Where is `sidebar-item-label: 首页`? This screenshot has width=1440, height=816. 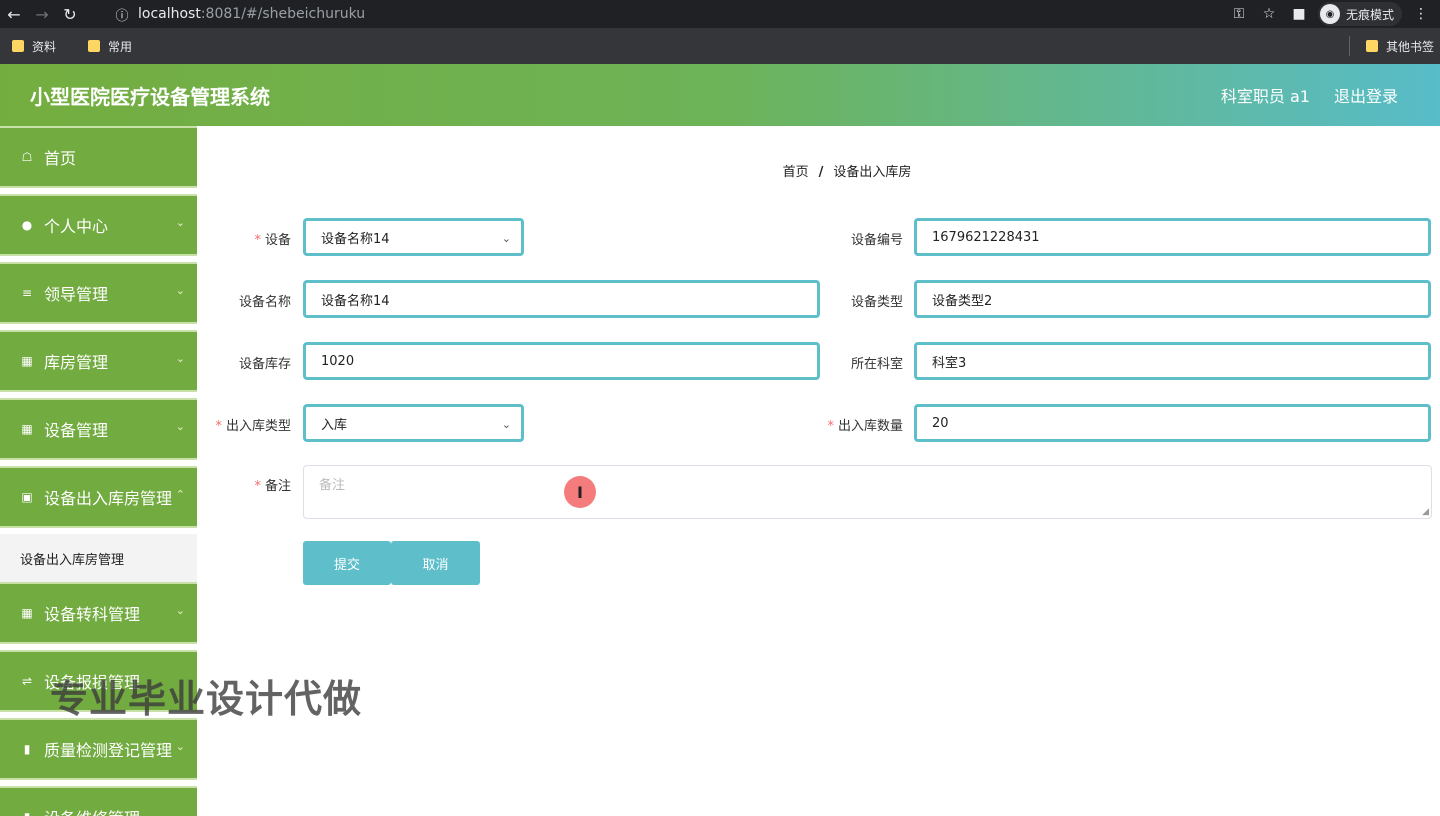 sidebar-item-label: 首页 is located at coordinates (60, 158).